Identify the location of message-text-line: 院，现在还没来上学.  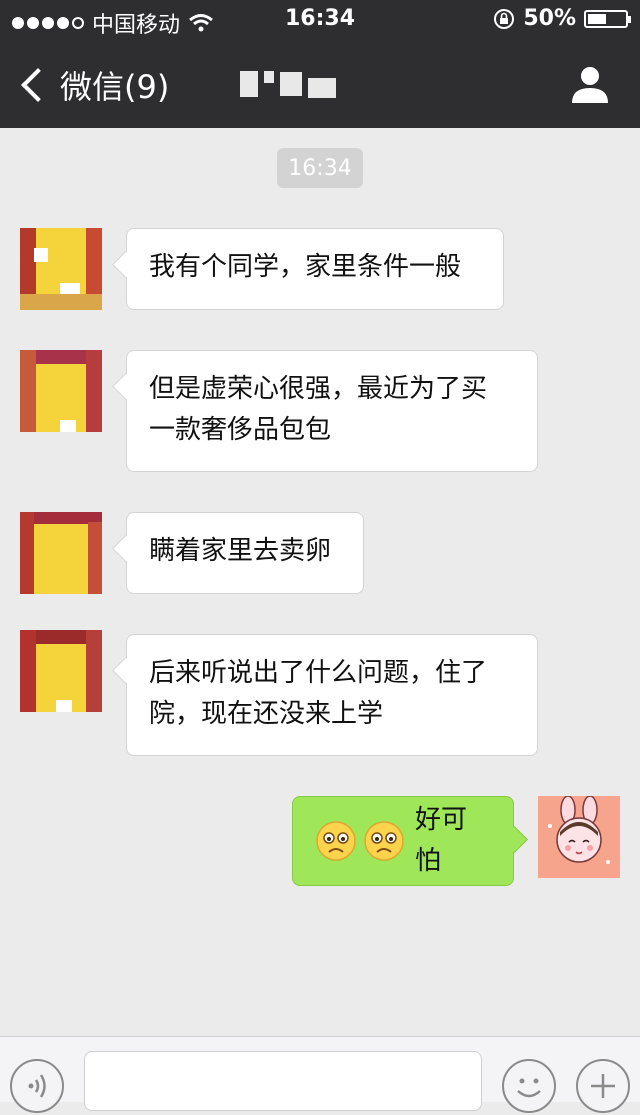
(266, 714).